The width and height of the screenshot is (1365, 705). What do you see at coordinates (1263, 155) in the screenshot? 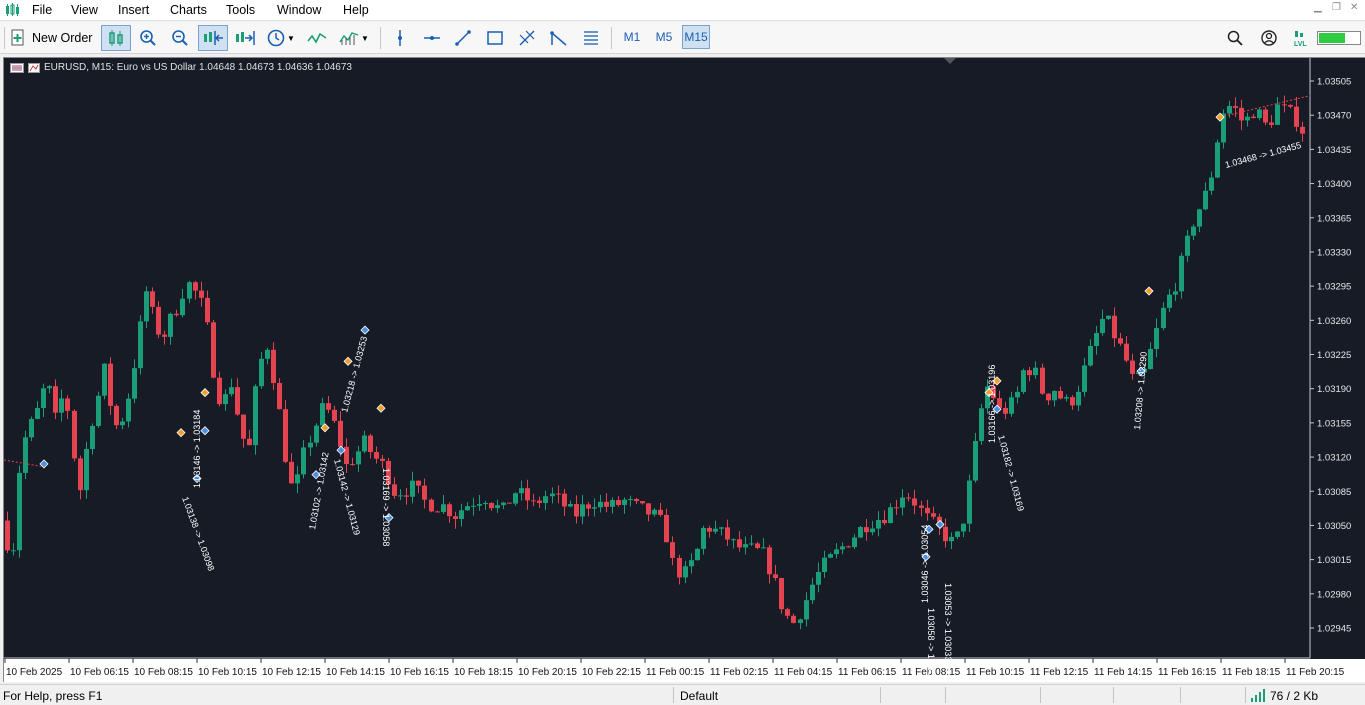
I see `trade-label: 1.03468 -> 1.03455` at bounding box center [1263, 155].